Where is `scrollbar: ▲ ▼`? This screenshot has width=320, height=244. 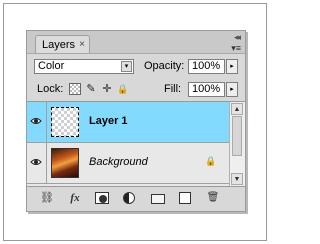 scrollbar: ▲ ▼ is located at coordinates (237, 144).